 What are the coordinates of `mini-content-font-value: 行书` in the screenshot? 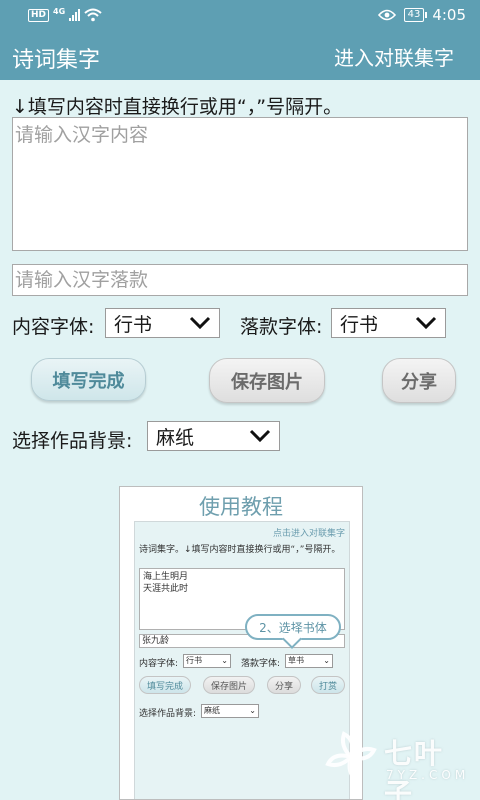 It's located at (194, 660).